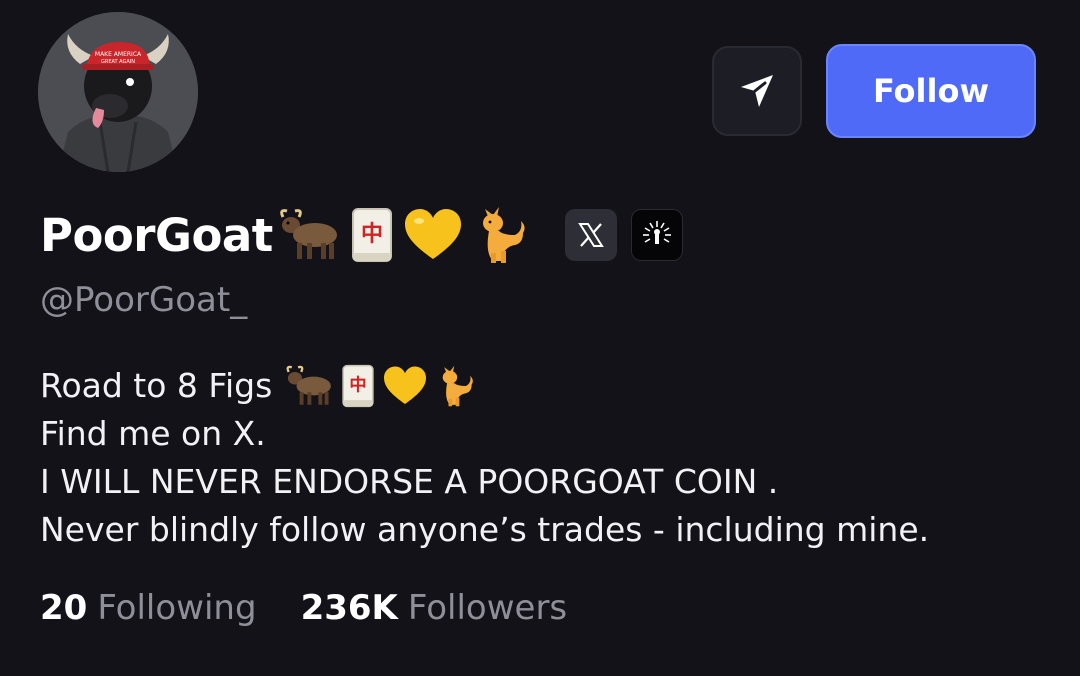 The width and height of the screenshot is (1080, 676). I want to click on share-button, so click(757, 91).